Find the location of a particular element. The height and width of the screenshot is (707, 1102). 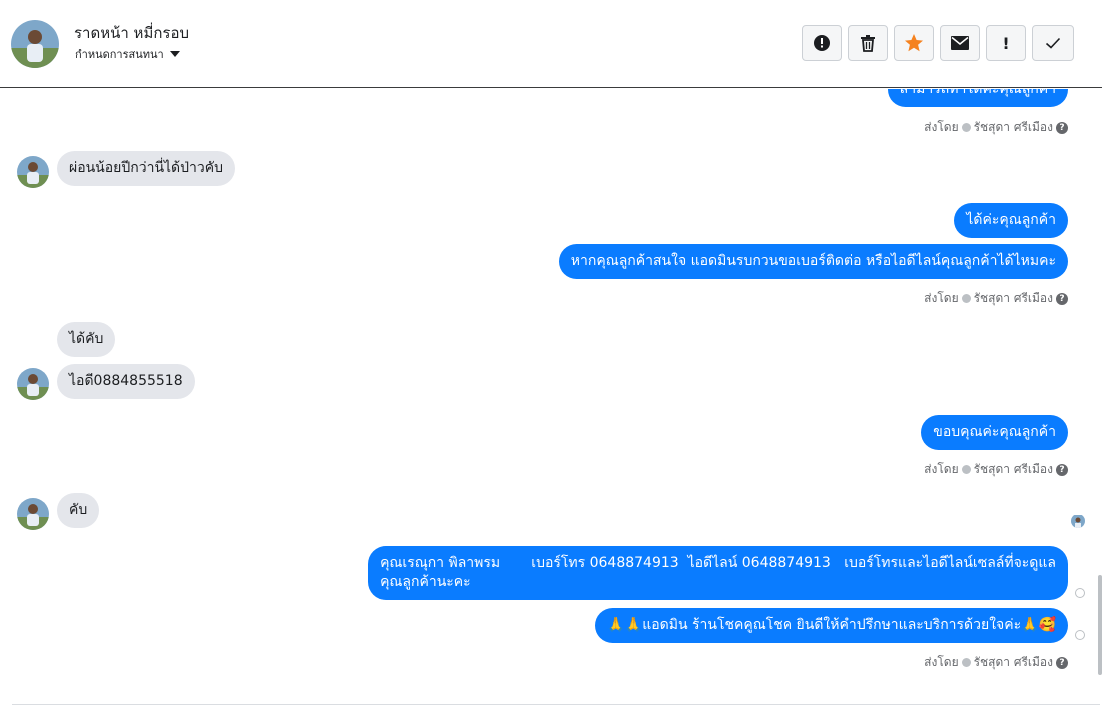

caret-down-icon is located at coordinates (174, 54).